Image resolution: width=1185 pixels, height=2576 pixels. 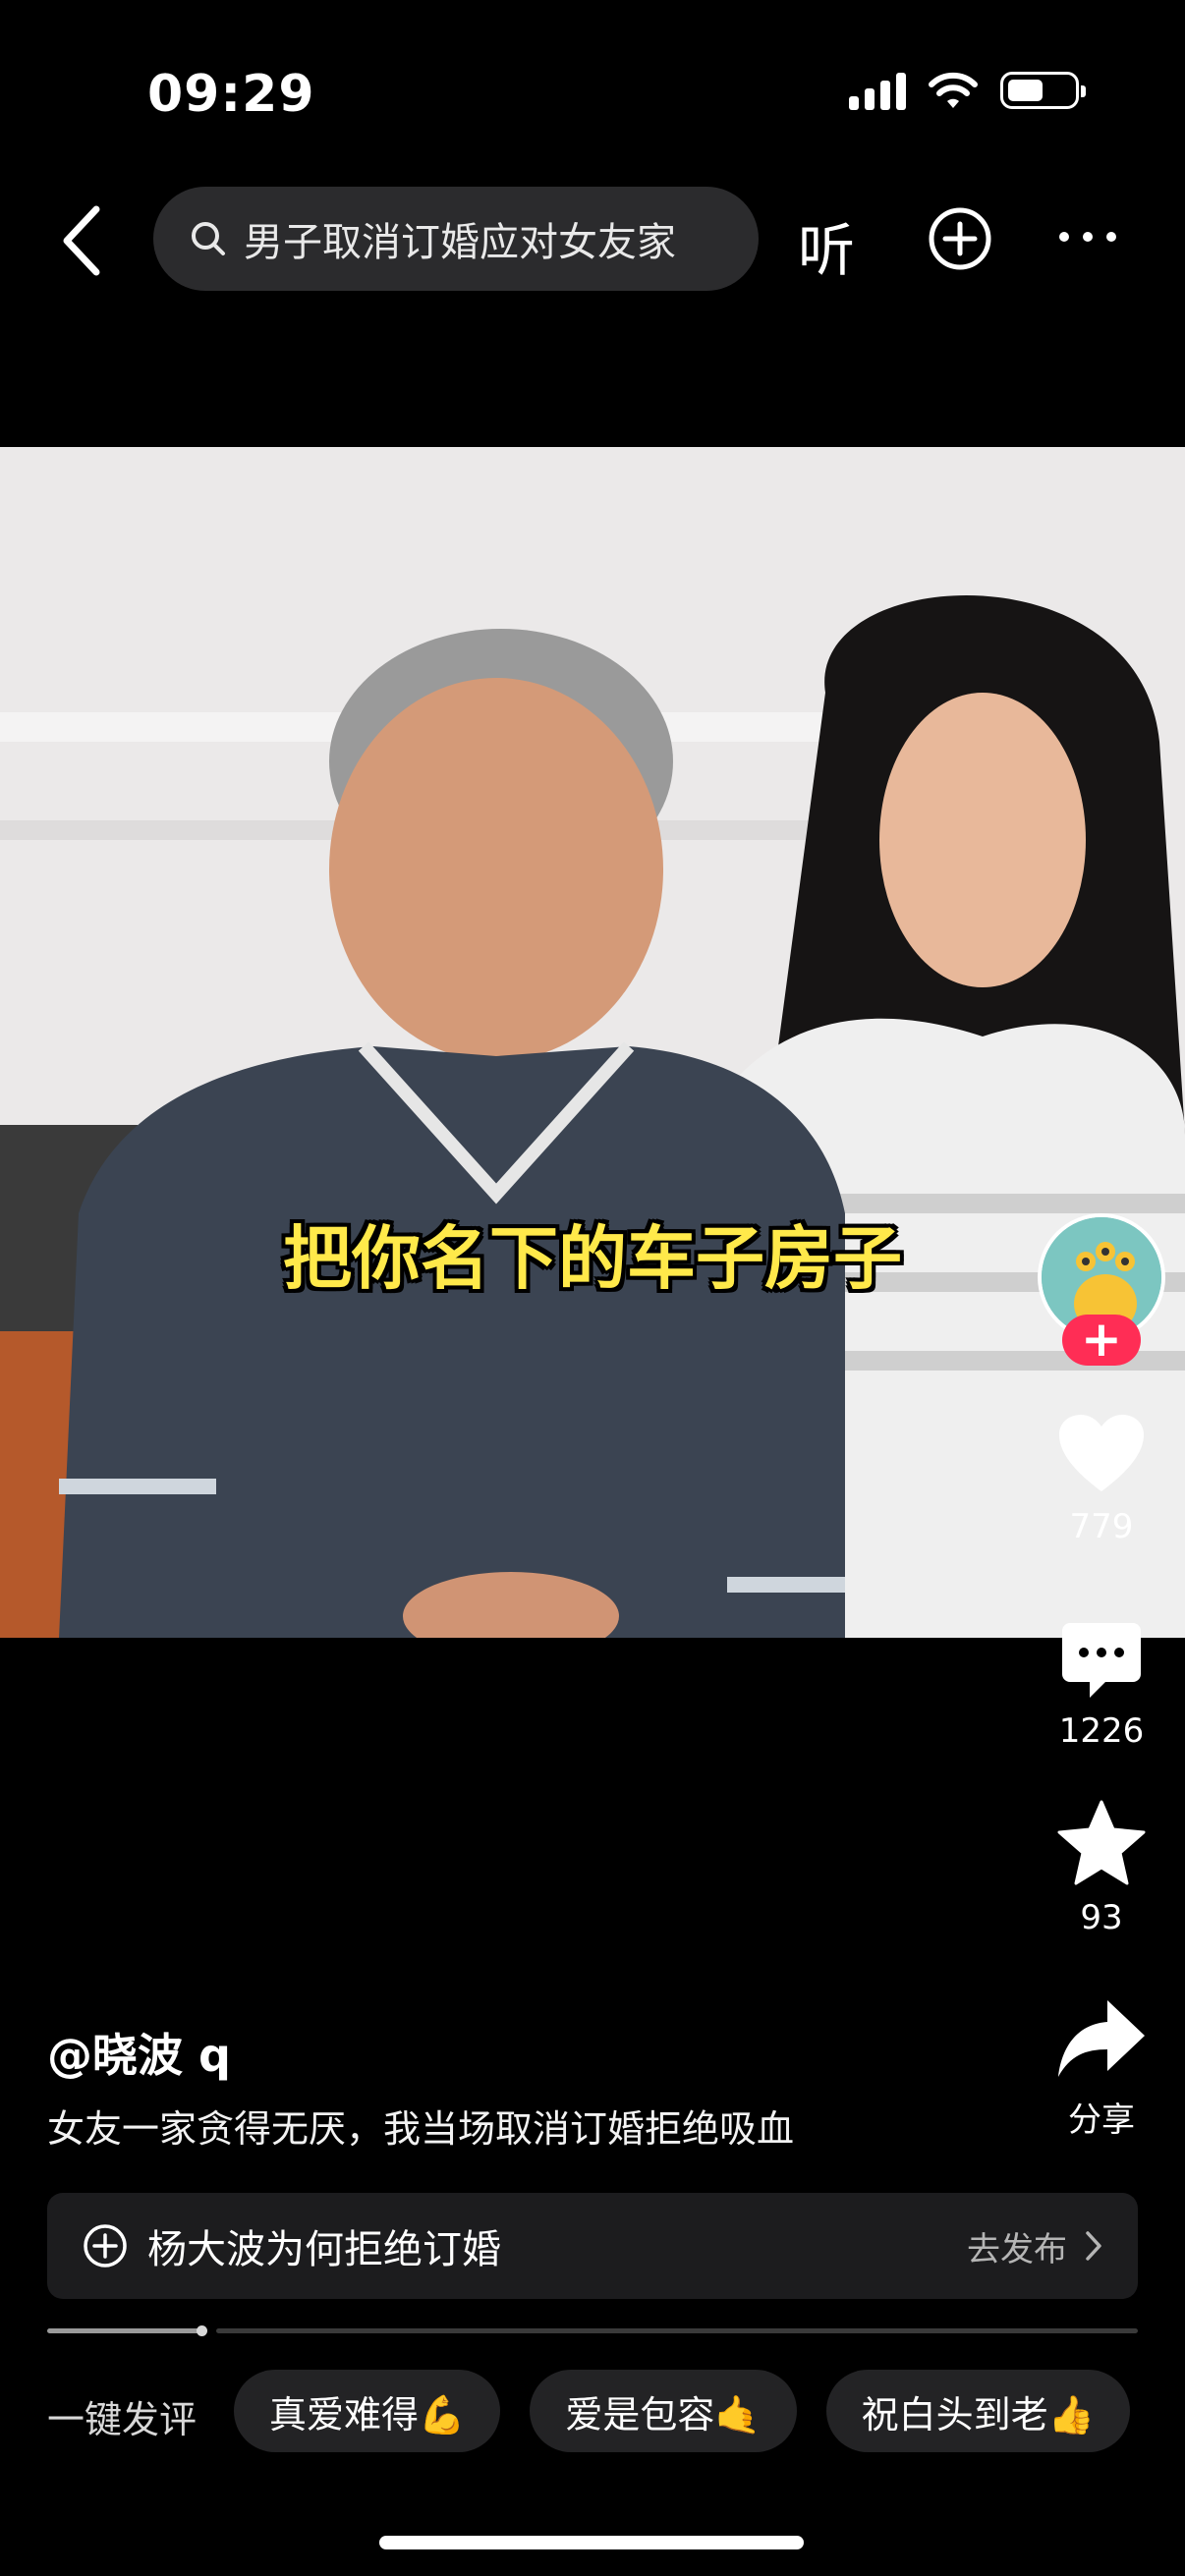 What do you see at coordinates (1102, 1453) in the screenshot?
I see `heart-icon` at bounding box center [1102, 1453].